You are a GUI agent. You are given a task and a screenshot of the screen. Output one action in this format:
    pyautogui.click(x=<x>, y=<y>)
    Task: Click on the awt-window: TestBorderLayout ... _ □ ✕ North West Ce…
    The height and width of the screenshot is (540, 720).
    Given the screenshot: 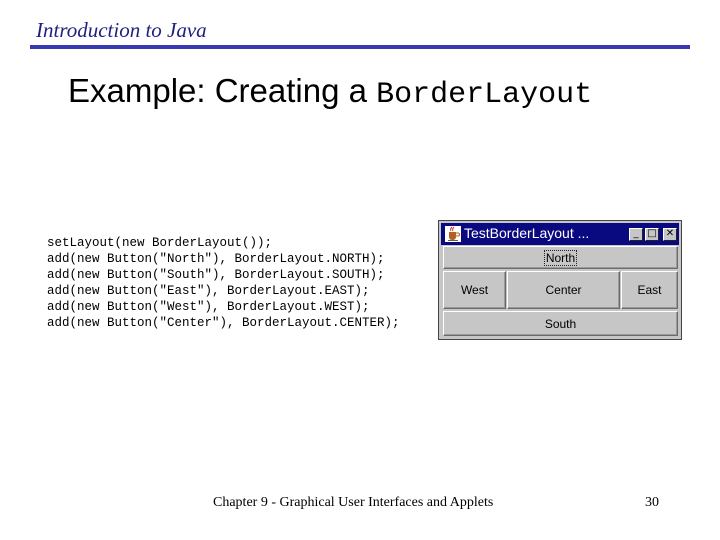 What is the action you would take?
    pyautogui.click(x=560, y=280)
    